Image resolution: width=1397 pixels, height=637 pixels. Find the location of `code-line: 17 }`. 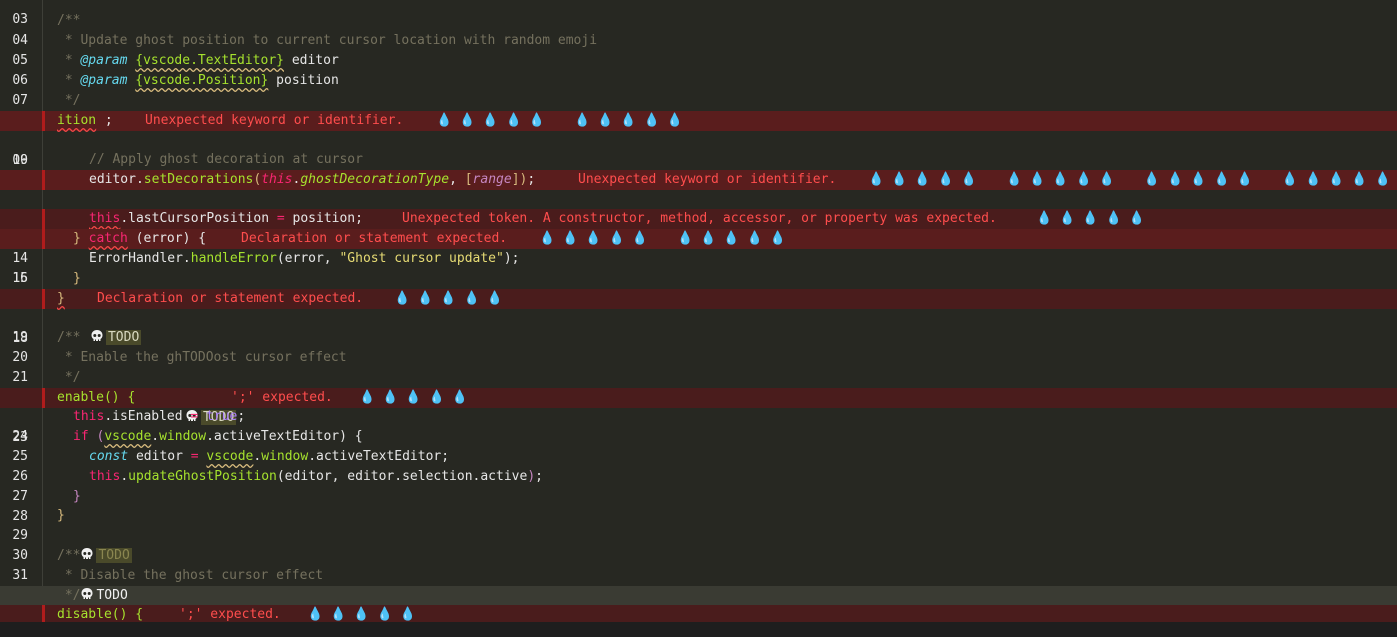

code-line: 17 } is located at coordinates (698, 287).